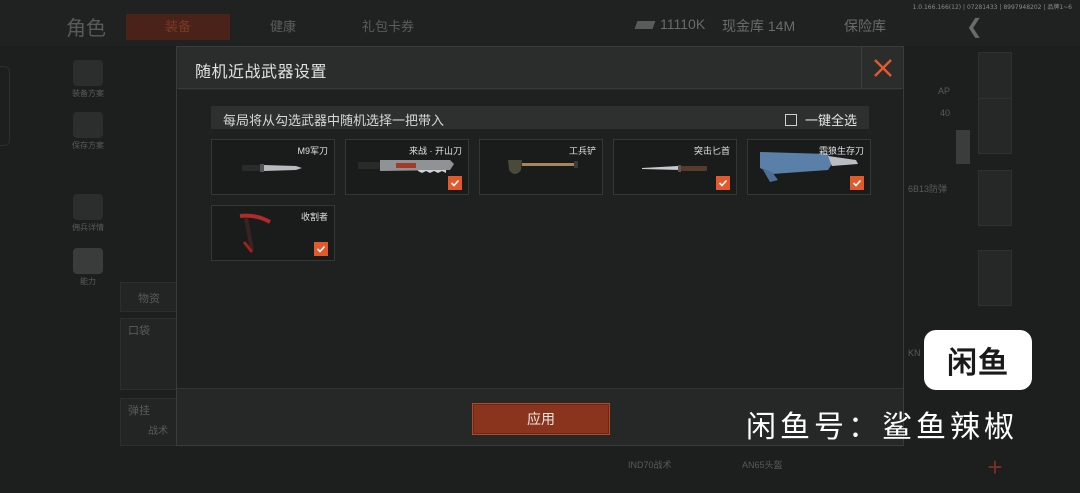 The image size is (1080, 493). I want to click on apply-button: 应用, so click(541, 419).